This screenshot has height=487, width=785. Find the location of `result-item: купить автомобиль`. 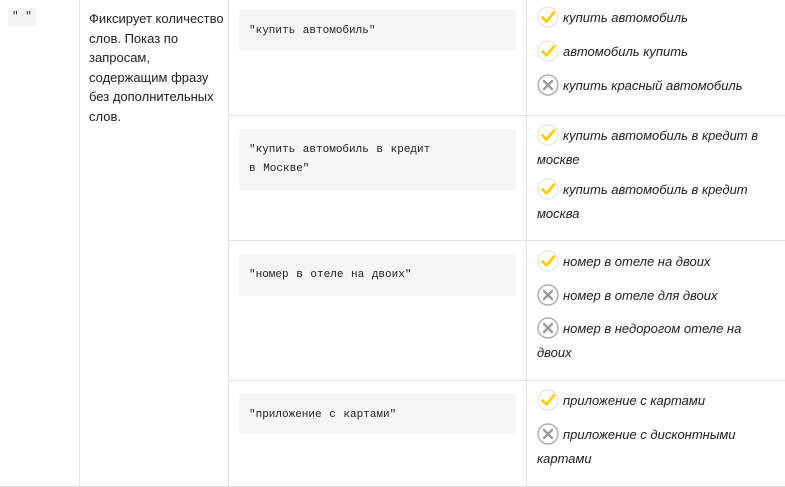

result-item: купить автомобиль is located at coordinates (657, 23).